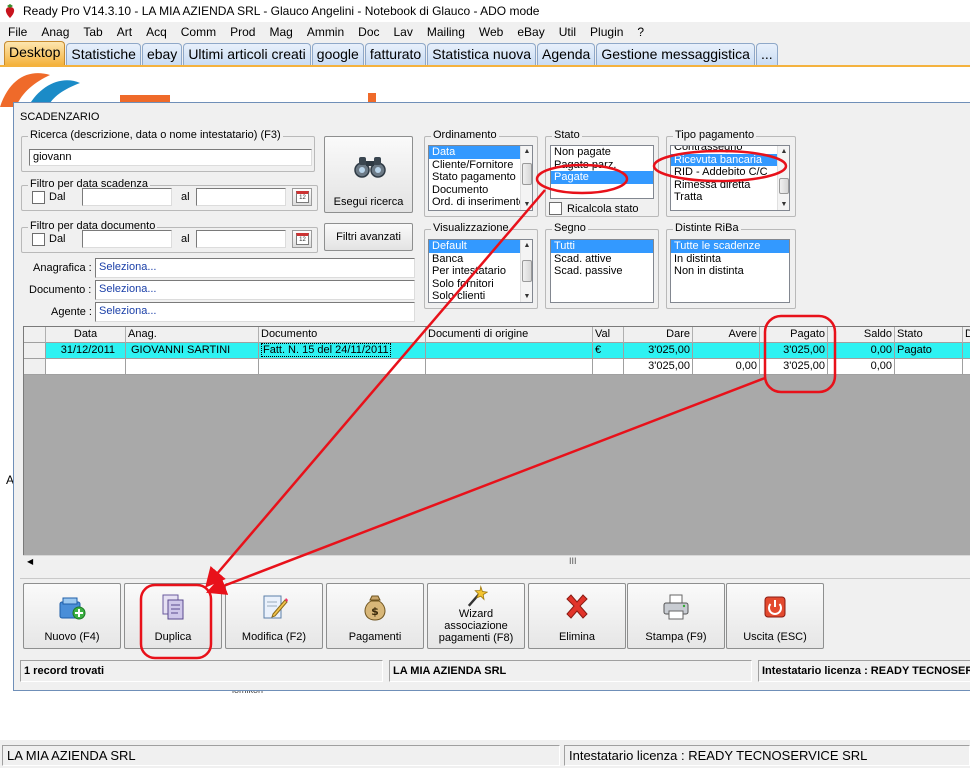 The image size is (970, 768). Describe the element at coordinates (602, 165) in the screenshot. I see `status-option: Pagate parz.` at that location.